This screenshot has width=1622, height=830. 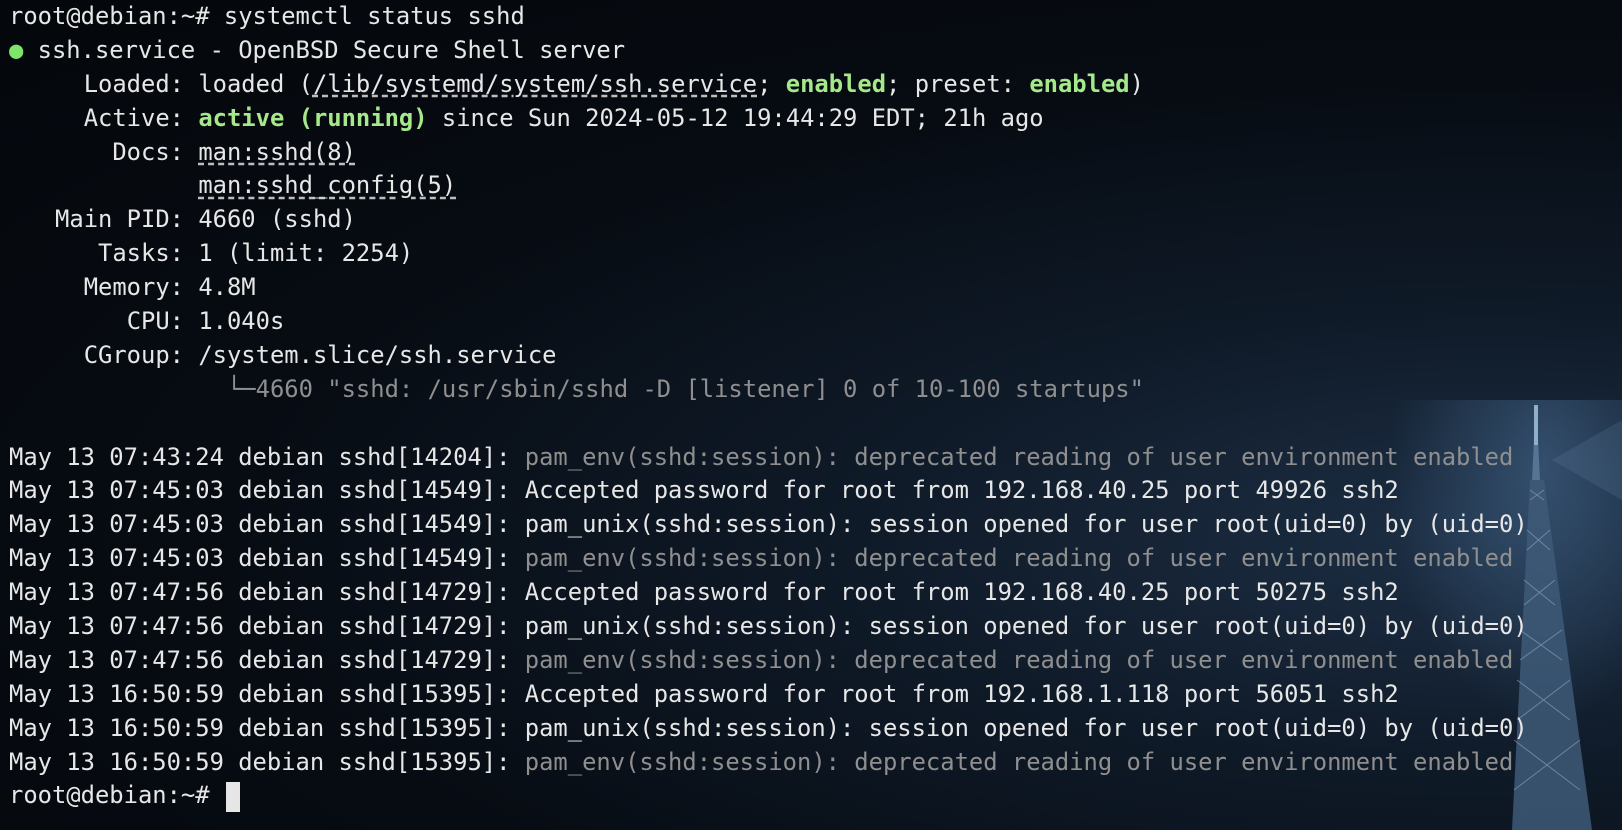 What do you see at coordinates (1136, 83) in the screenshot?
I see `loaded-suffix: )` at bounding box center [1136, 83].